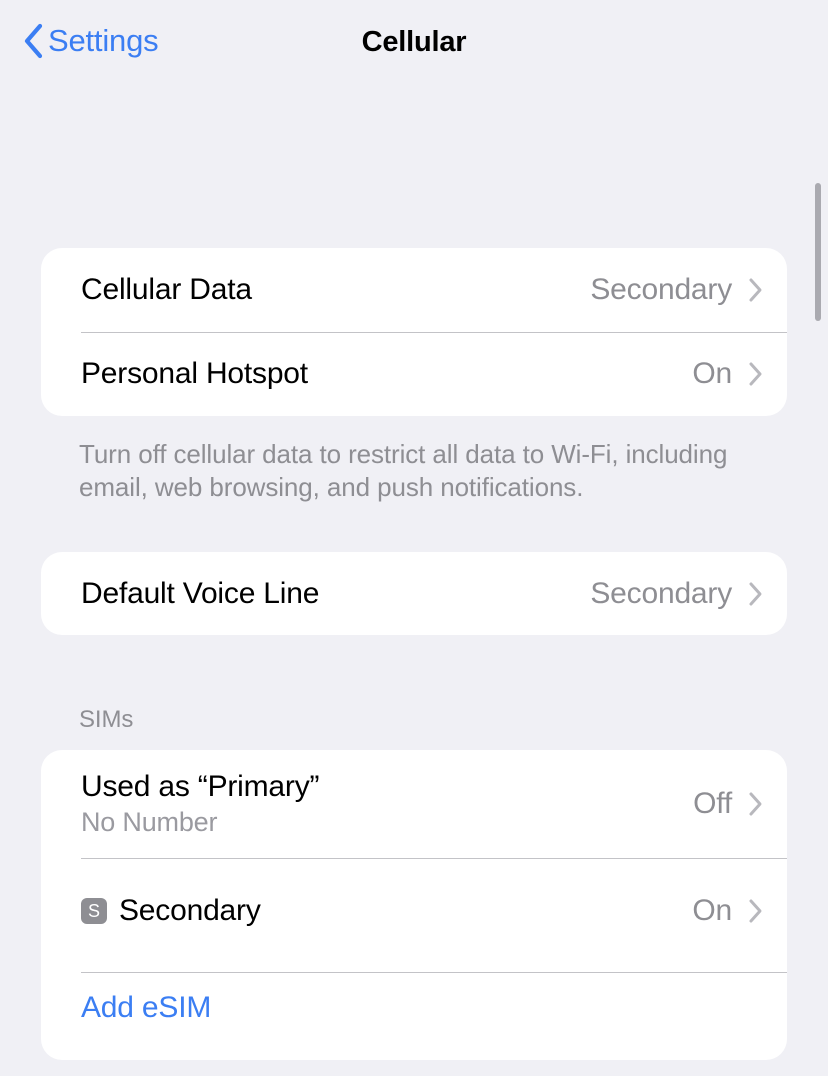 The height and width of the screenshot is (1076, 828). Describe the element at coordinates (200, 593) in the screenshot. I see `row-title: Default Voice Line` at that location.